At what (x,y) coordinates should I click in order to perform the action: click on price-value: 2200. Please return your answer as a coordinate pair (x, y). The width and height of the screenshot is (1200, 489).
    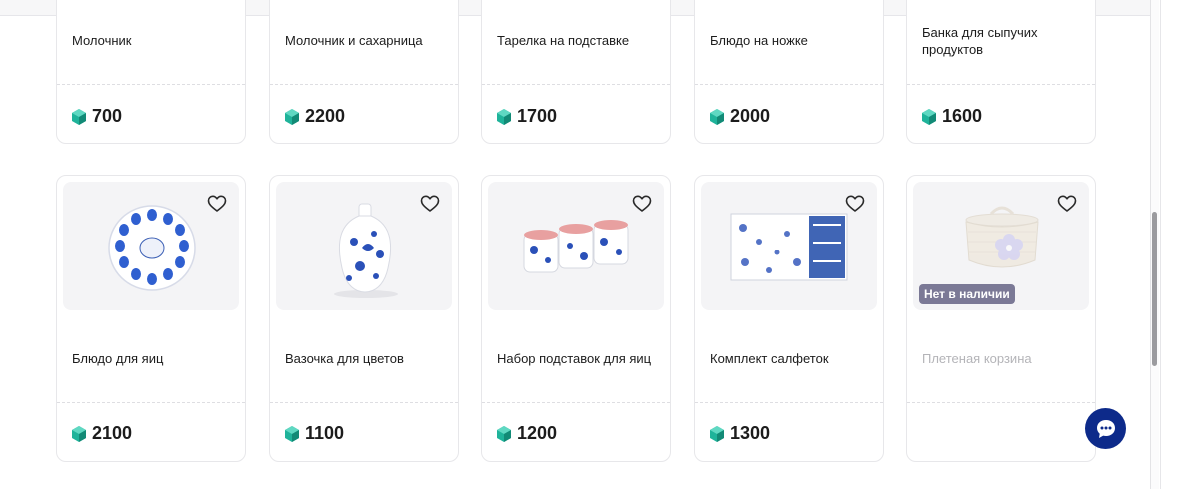
    Looking at the image, I should click on (325, 116).